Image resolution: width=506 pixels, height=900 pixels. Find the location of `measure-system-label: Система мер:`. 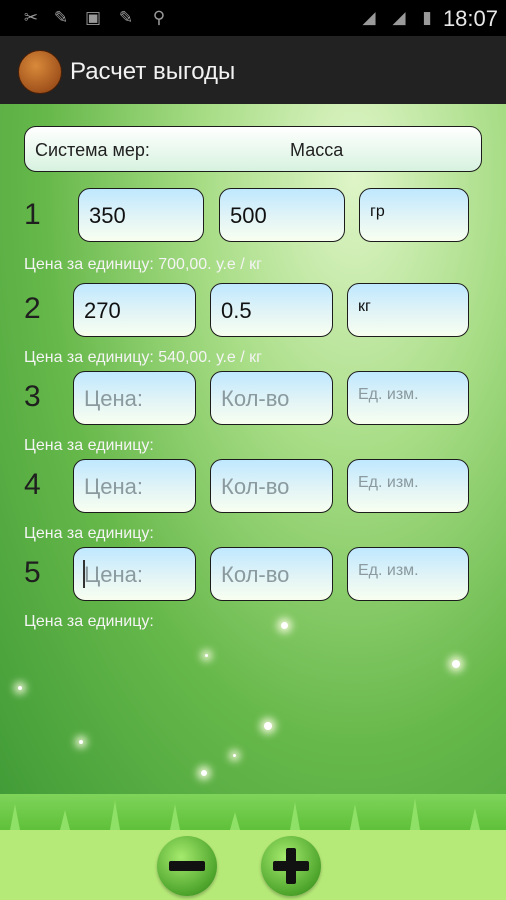

measure-system-label: Система мер: is located at coordinates (92, 150).